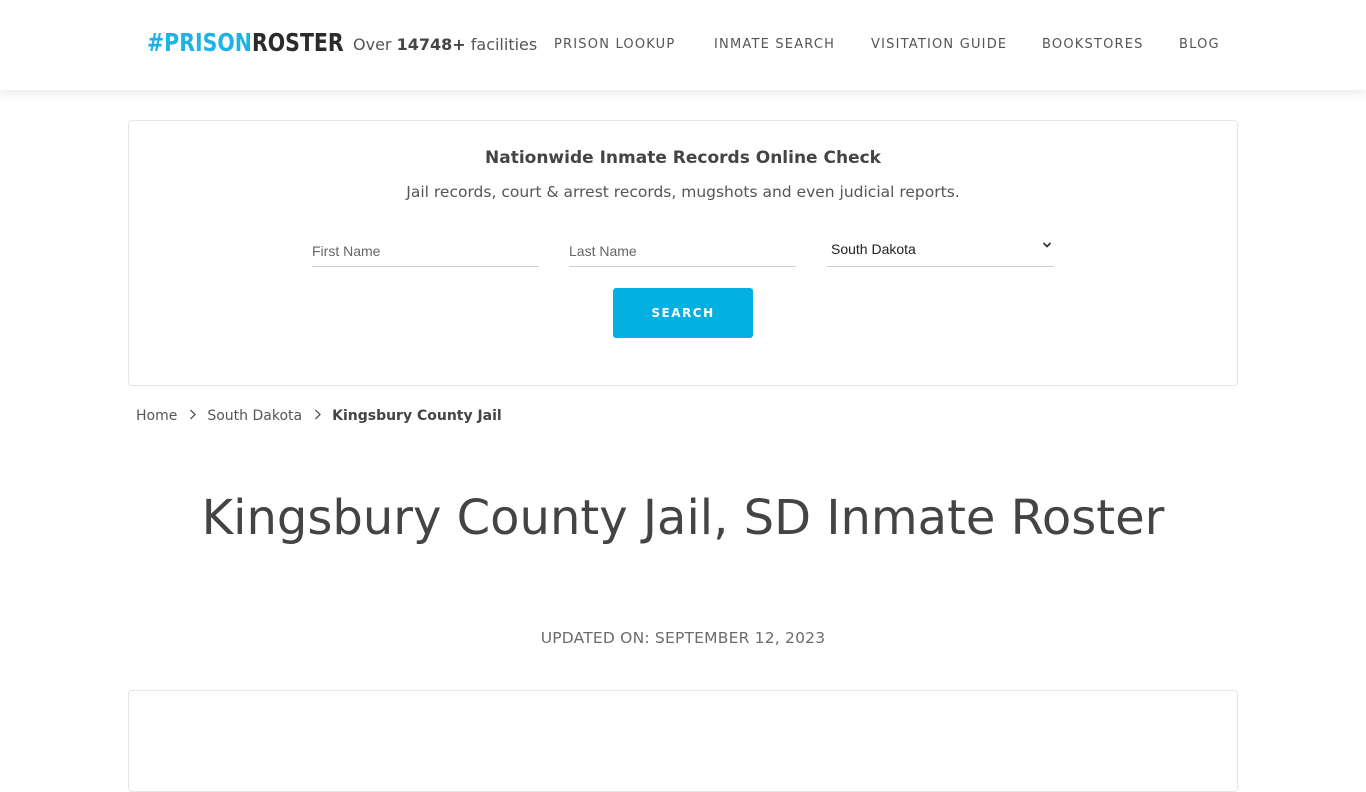  I want to click on nav-inmate-search: INMATE SEARCH, so click(774, 45).